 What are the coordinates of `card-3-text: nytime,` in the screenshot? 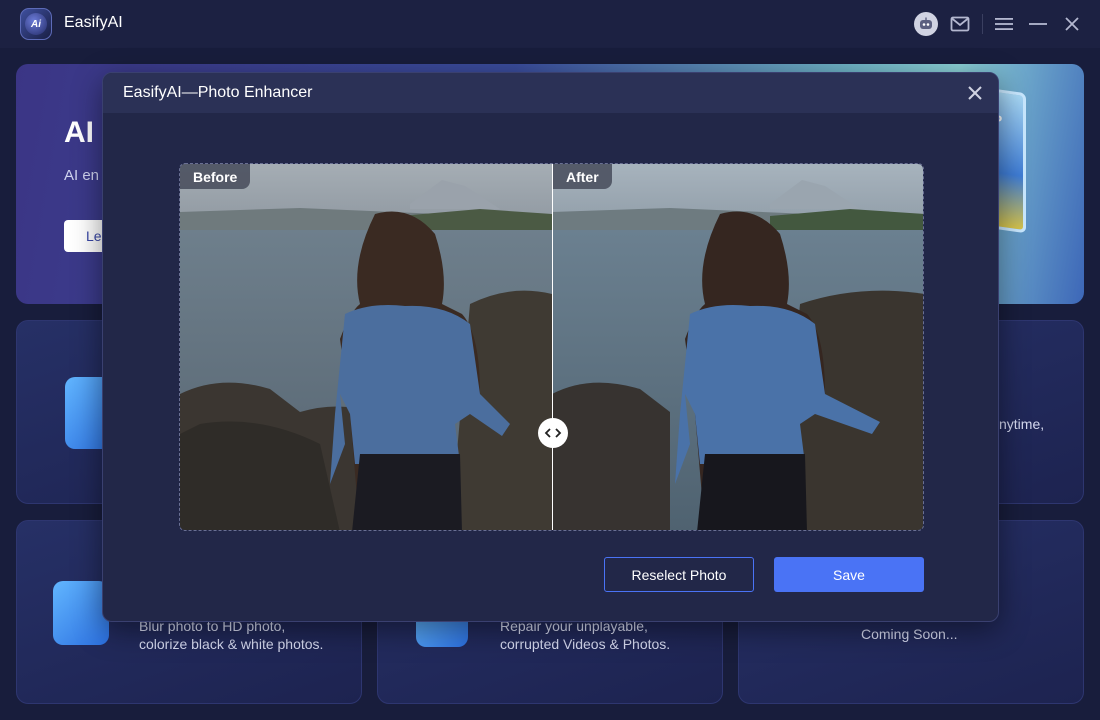 It's located at (1022, 424).